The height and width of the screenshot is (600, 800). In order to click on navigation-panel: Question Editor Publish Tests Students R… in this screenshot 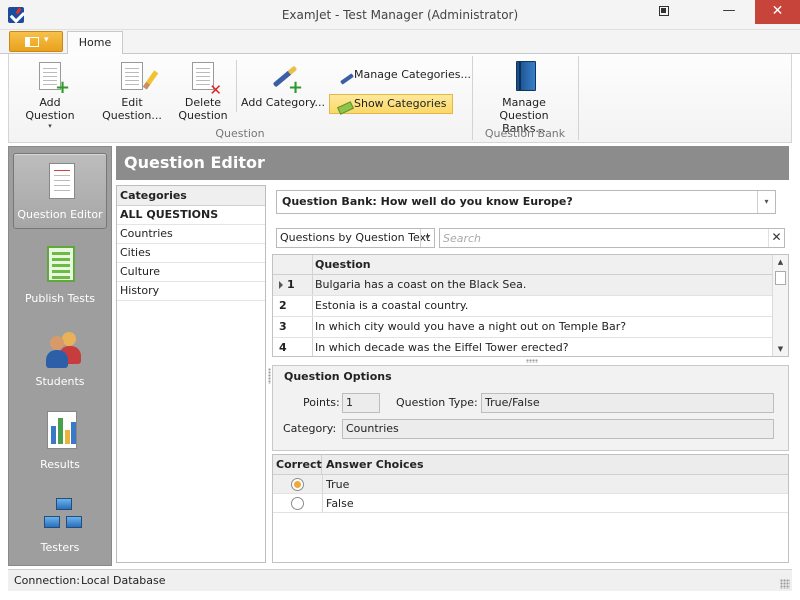, I will do `click(60, 356)`.